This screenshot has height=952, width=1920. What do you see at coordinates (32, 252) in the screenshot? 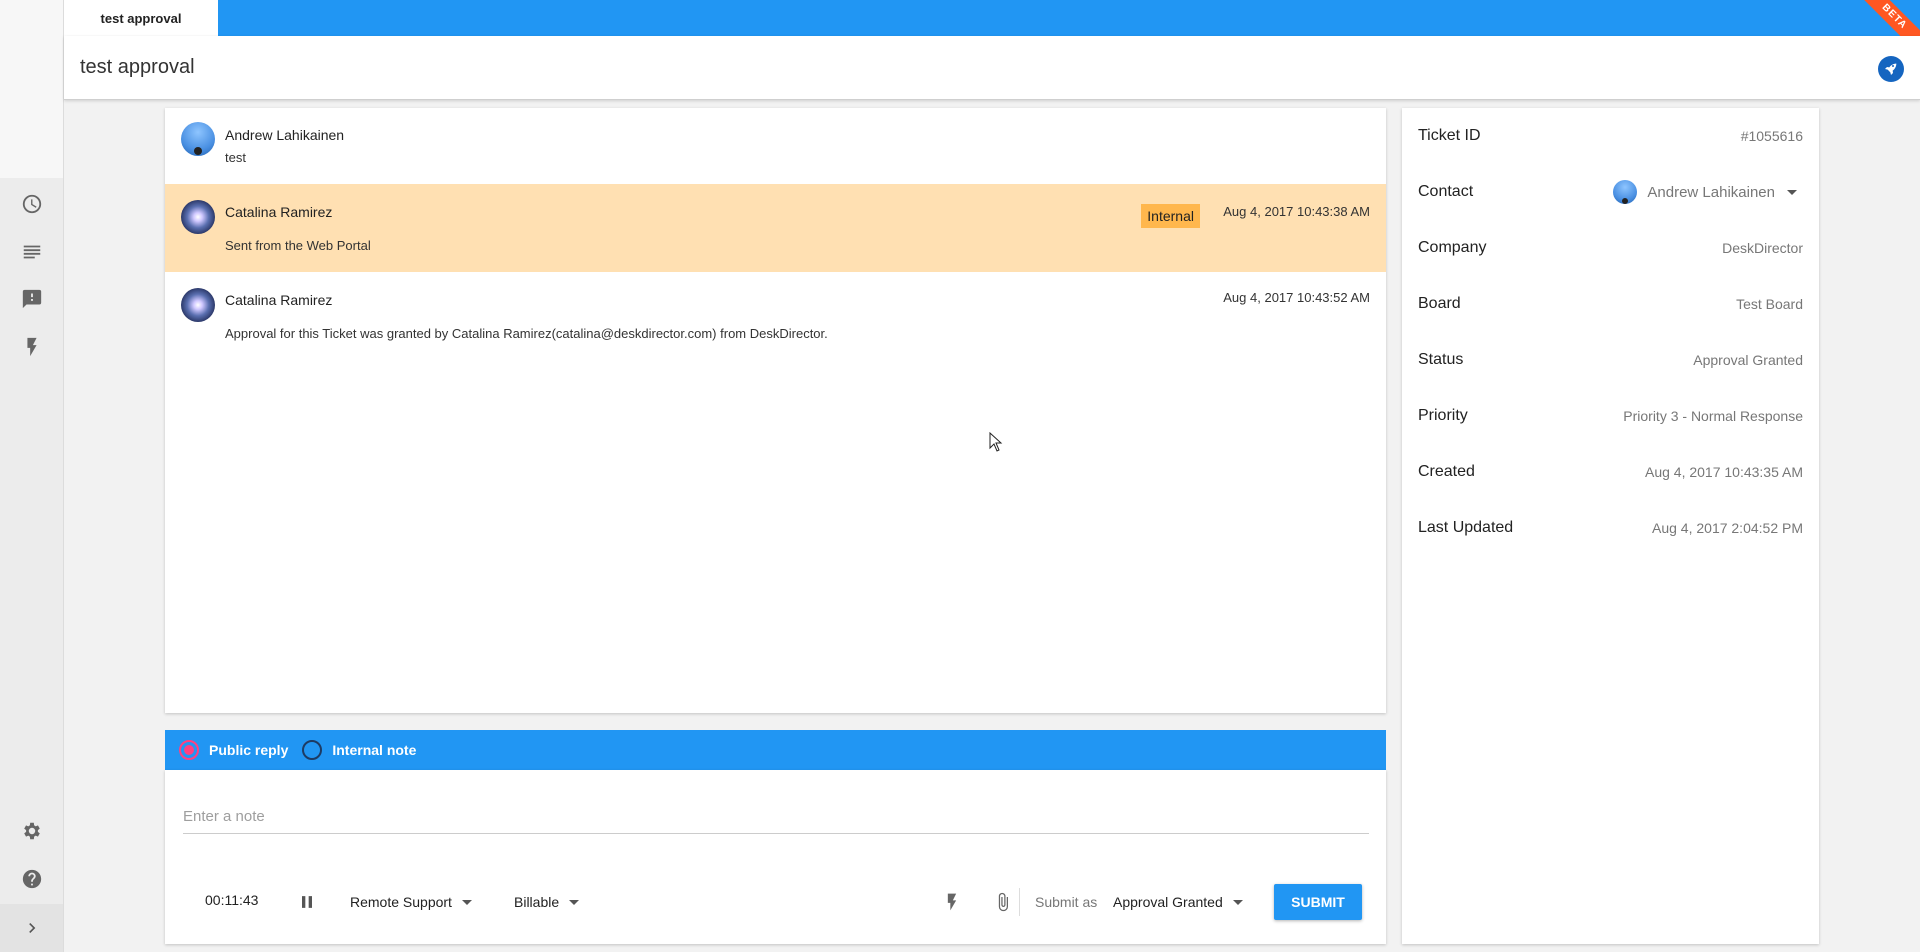
I see `list-icon` at bounding box center [32, 252].